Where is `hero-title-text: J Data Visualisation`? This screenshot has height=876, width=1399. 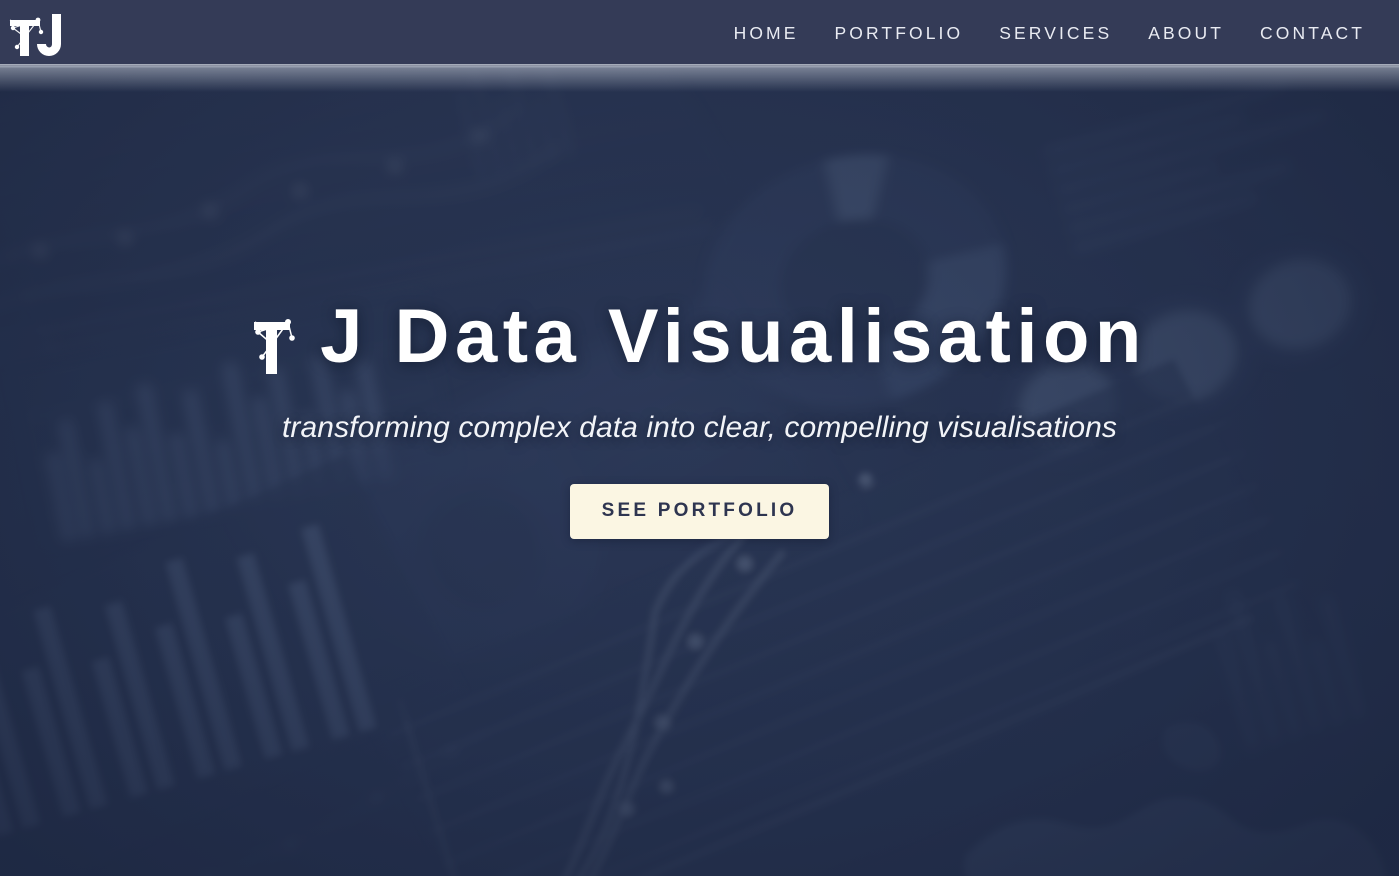
hero-title-text: J Data Visualisation is located at coordinates (733, 336).